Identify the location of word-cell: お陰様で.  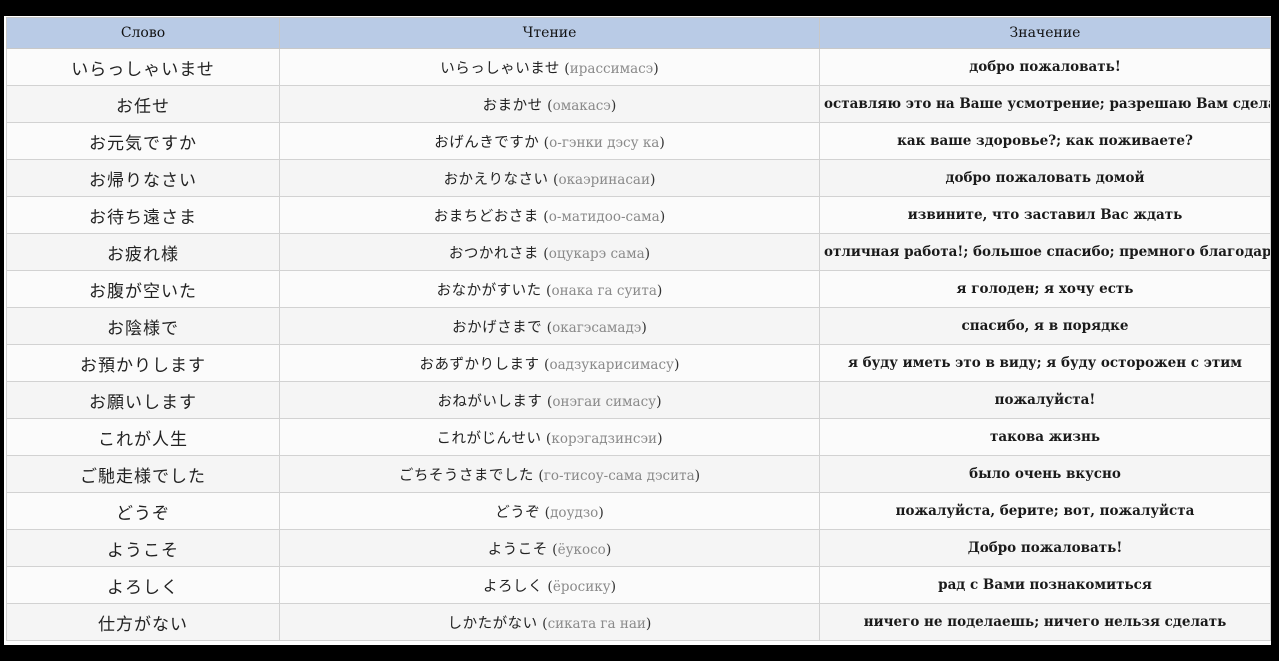
(143, 326).